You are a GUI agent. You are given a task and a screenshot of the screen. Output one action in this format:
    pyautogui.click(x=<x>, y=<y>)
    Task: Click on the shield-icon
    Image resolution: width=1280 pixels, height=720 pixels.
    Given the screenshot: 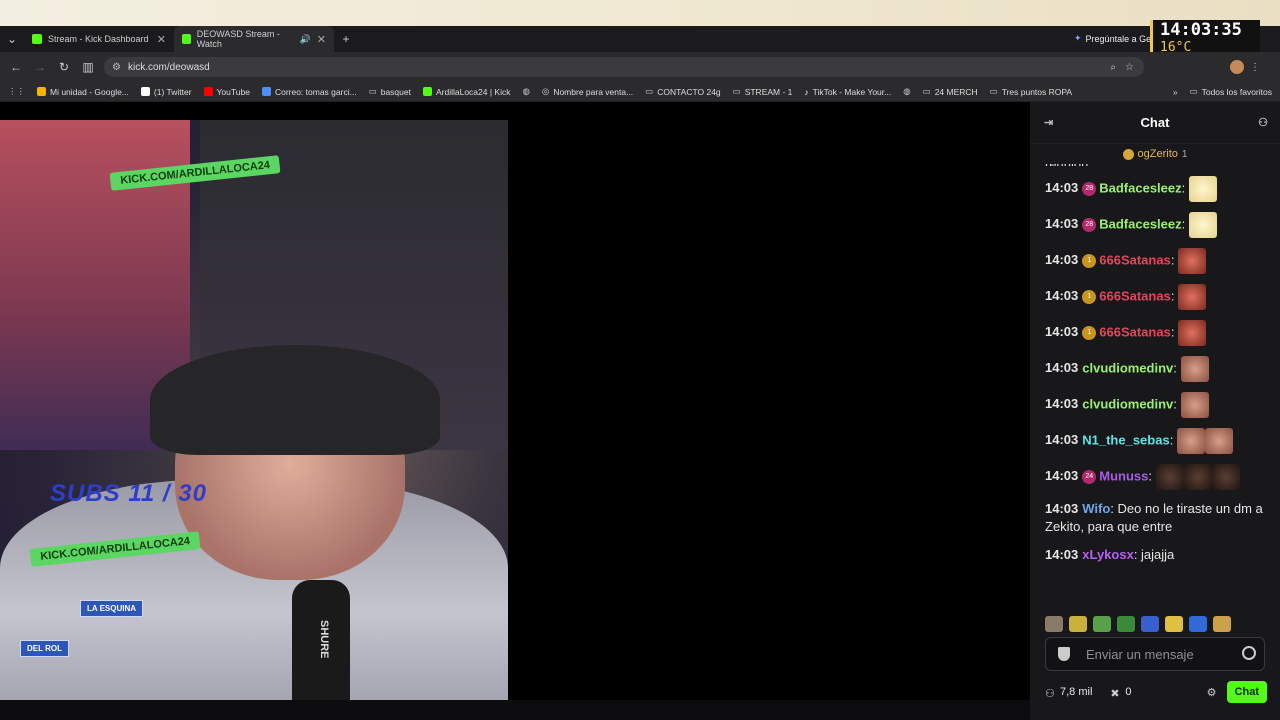 What is the action you would take?
    pyautogui.click(x=1064, y=654)
    